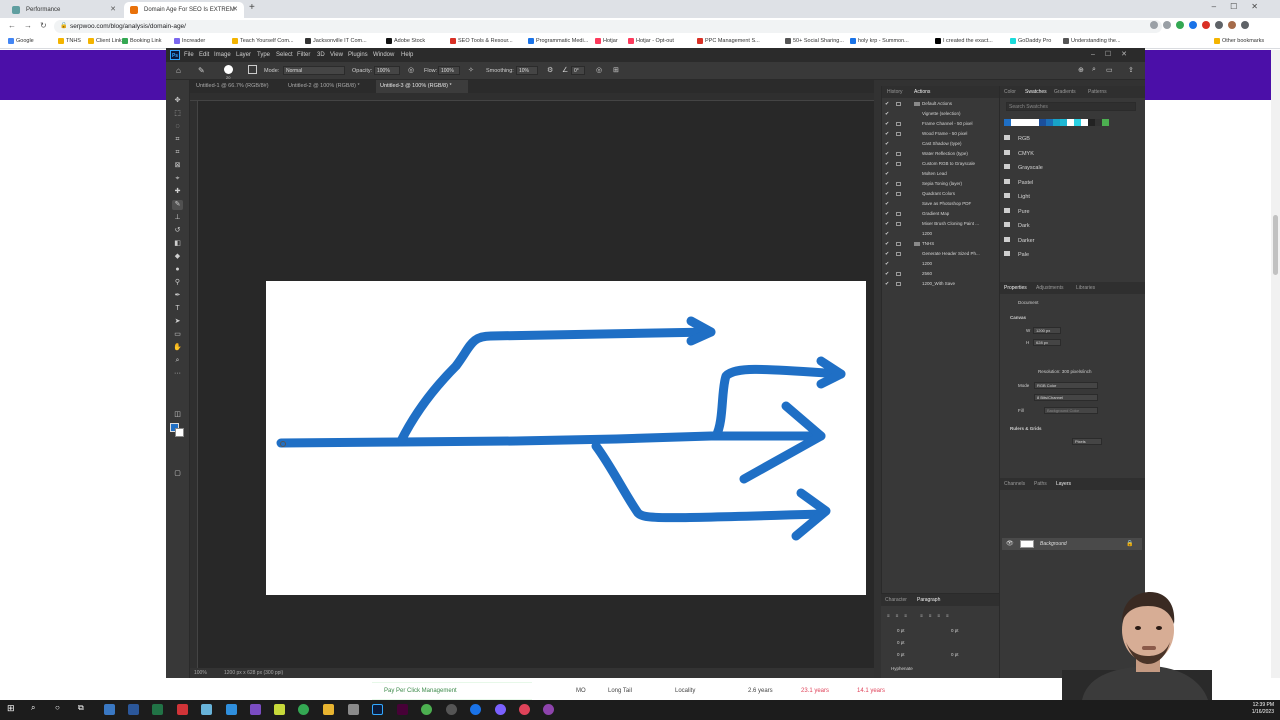 This screenshot has width=1280, height=720. Describe the element at coordinates (1063, 484) in the screenshot. I see `tab-layers: Layers` at that location.